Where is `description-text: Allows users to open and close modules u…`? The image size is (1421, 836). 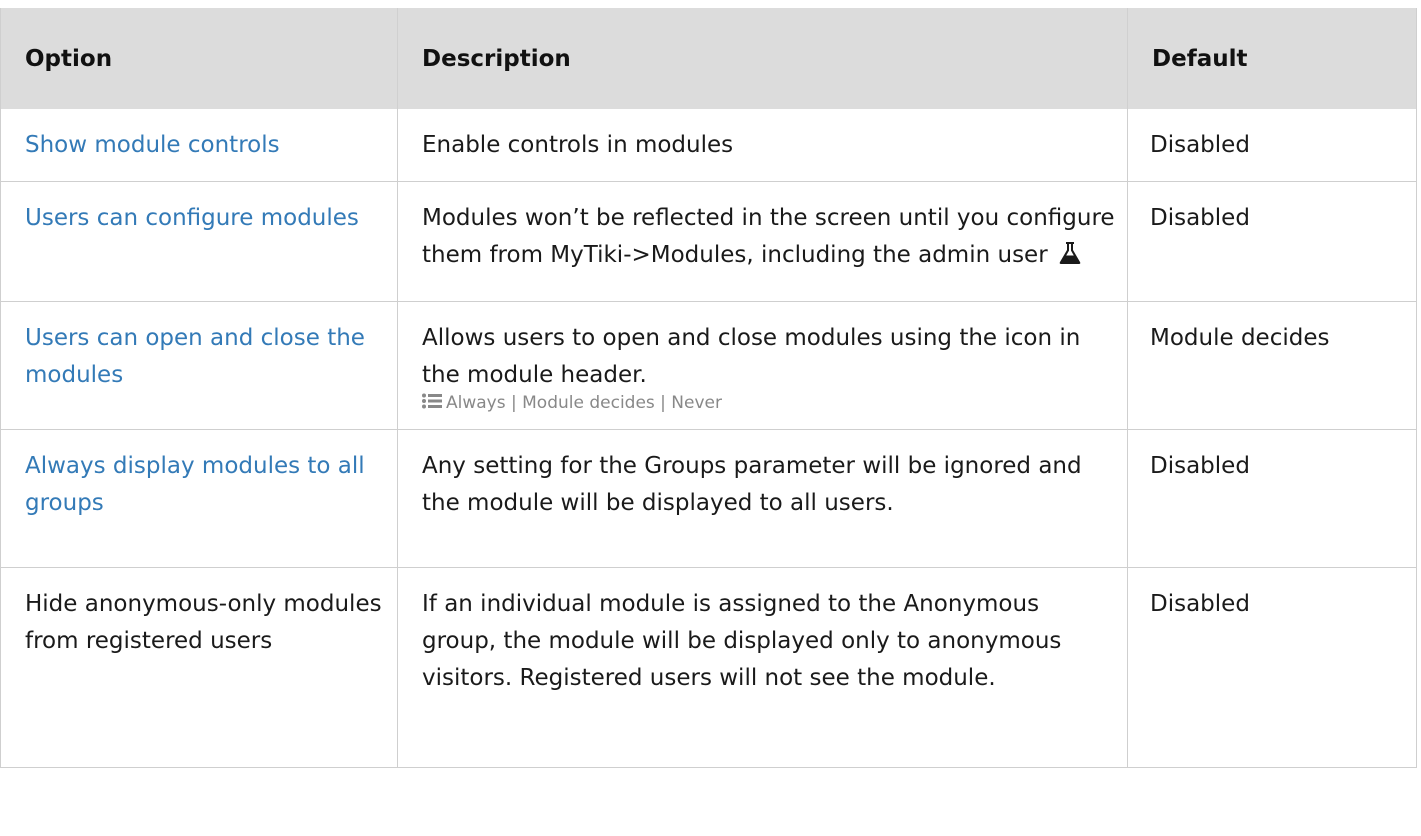
description-text: Allows users to open and close modules u… is located at coordinates (751, 356).